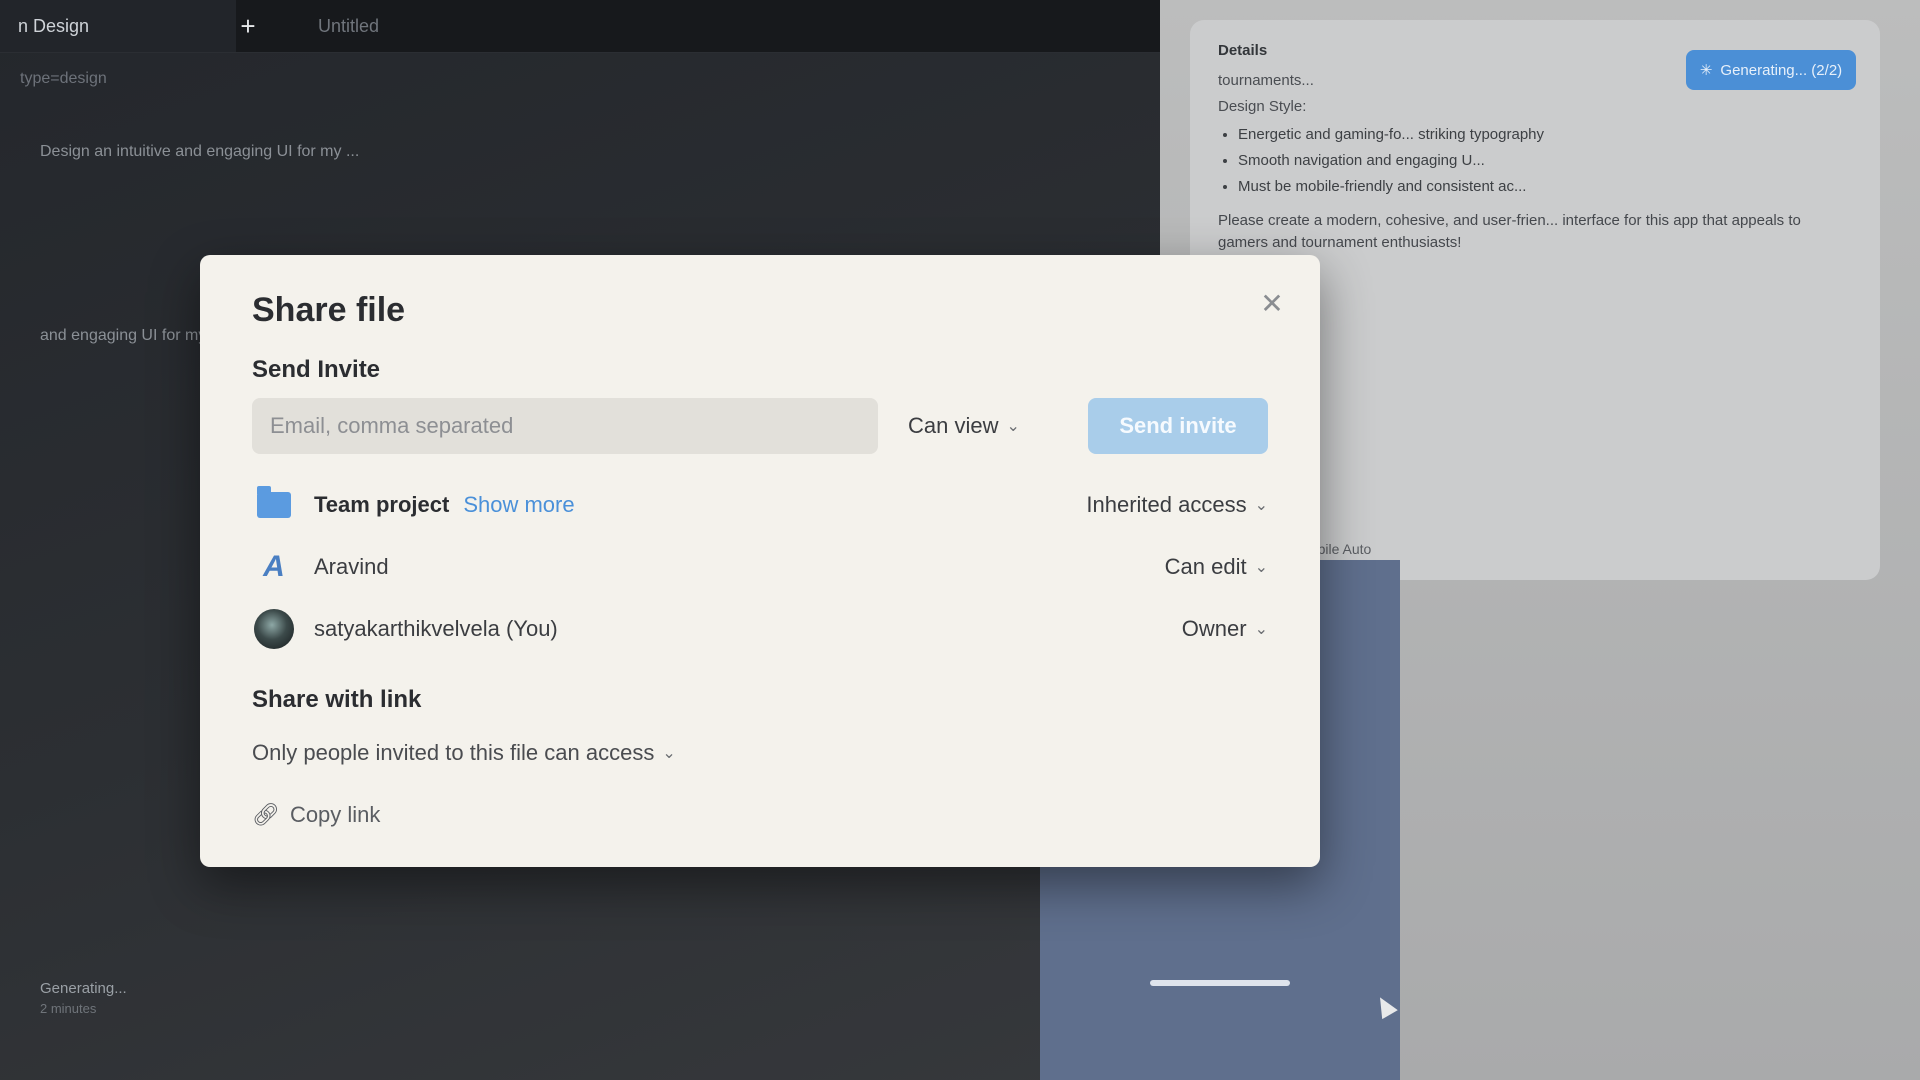  Describe the element at coordinates (739, 567) in the screenshot. I see `member-name: Aravind` at that location.